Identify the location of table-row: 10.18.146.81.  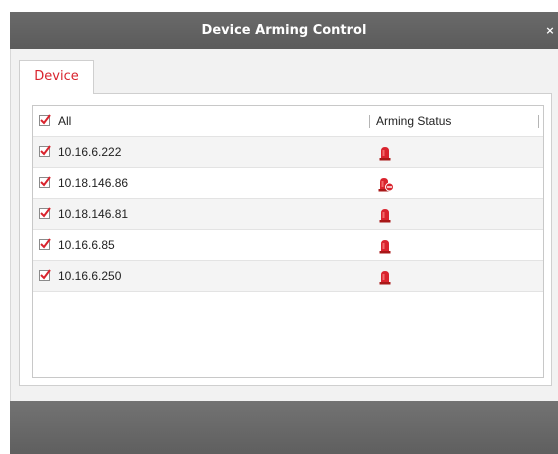
(288, 214).